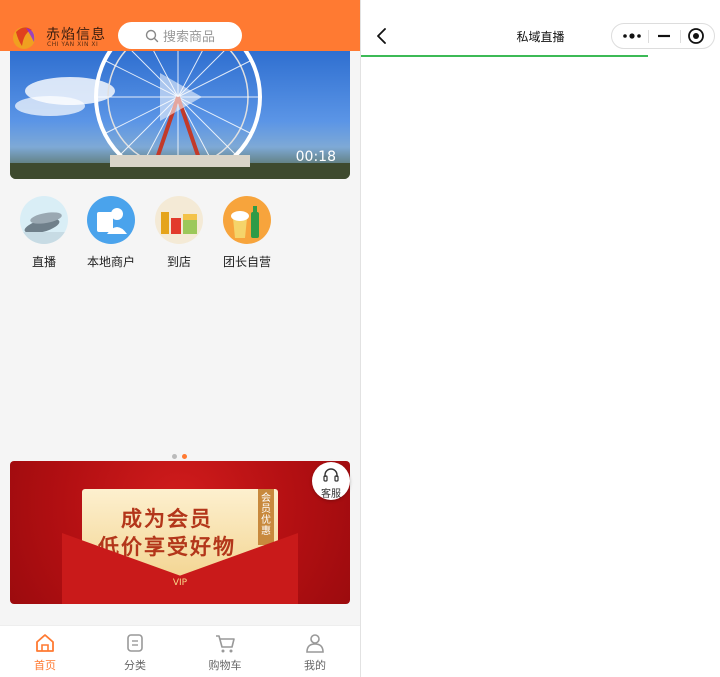 This screenshot has width=720, height=677. What do you see at coordinates (180, 583) in the screenshot?
I see `vip-badge: VIP` at bounding box center [180, 583].